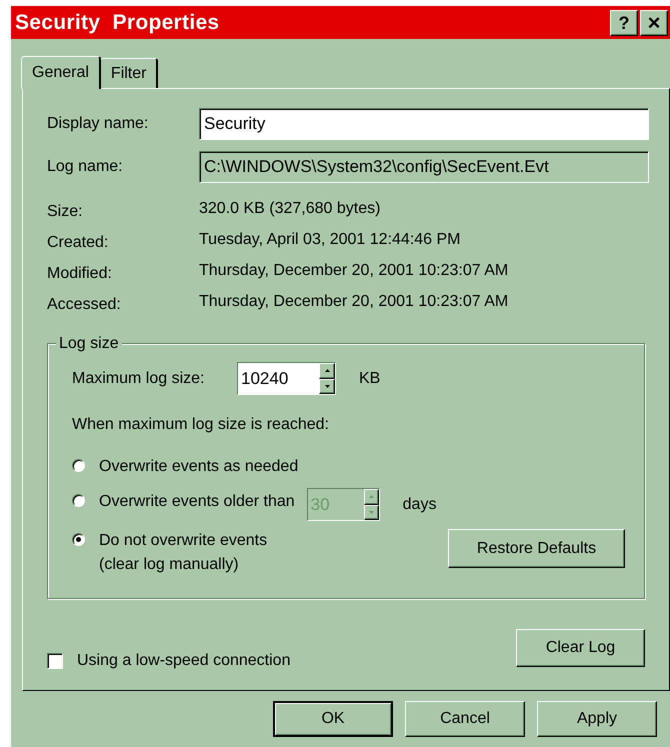 This screenshot has width=670, height=747. Describe the element at coordinates (419, 504) in the screenshot. I see `unit-label: days` at that location.